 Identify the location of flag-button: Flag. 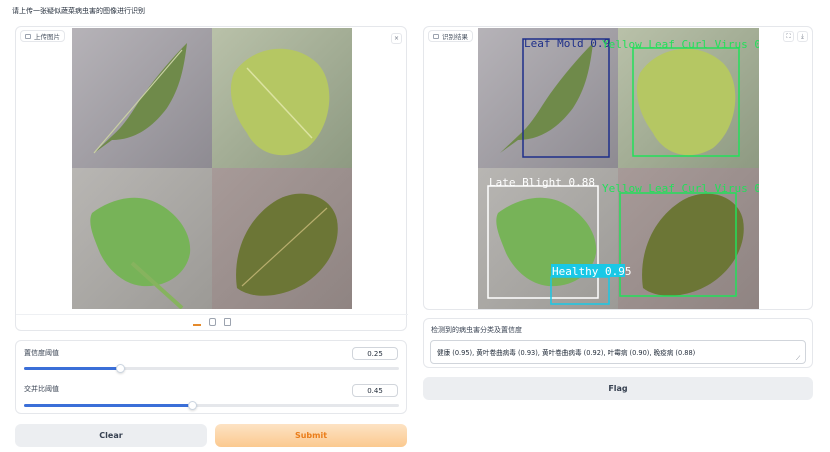
(618, 388).